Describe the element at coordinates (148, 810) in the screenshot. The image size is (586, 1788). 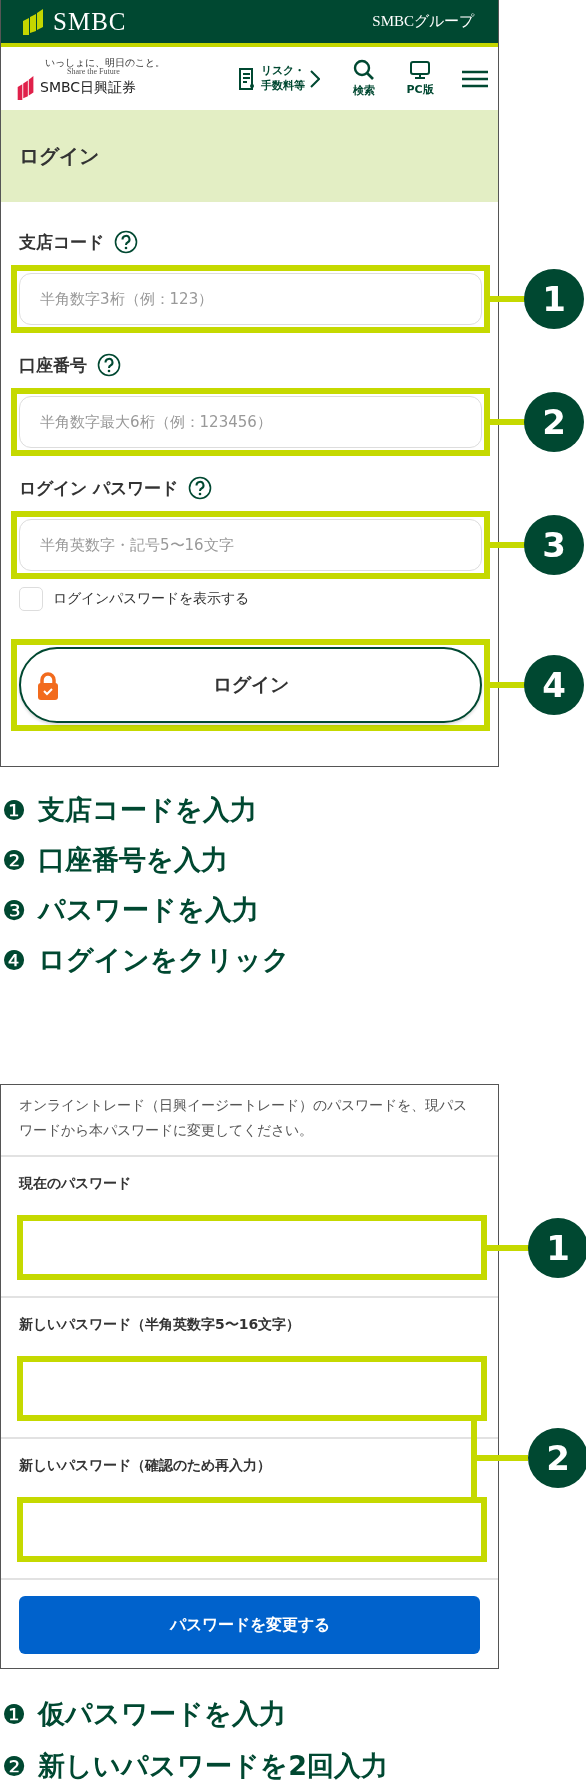
I see `step-text: 支店コードを入力` at that location.